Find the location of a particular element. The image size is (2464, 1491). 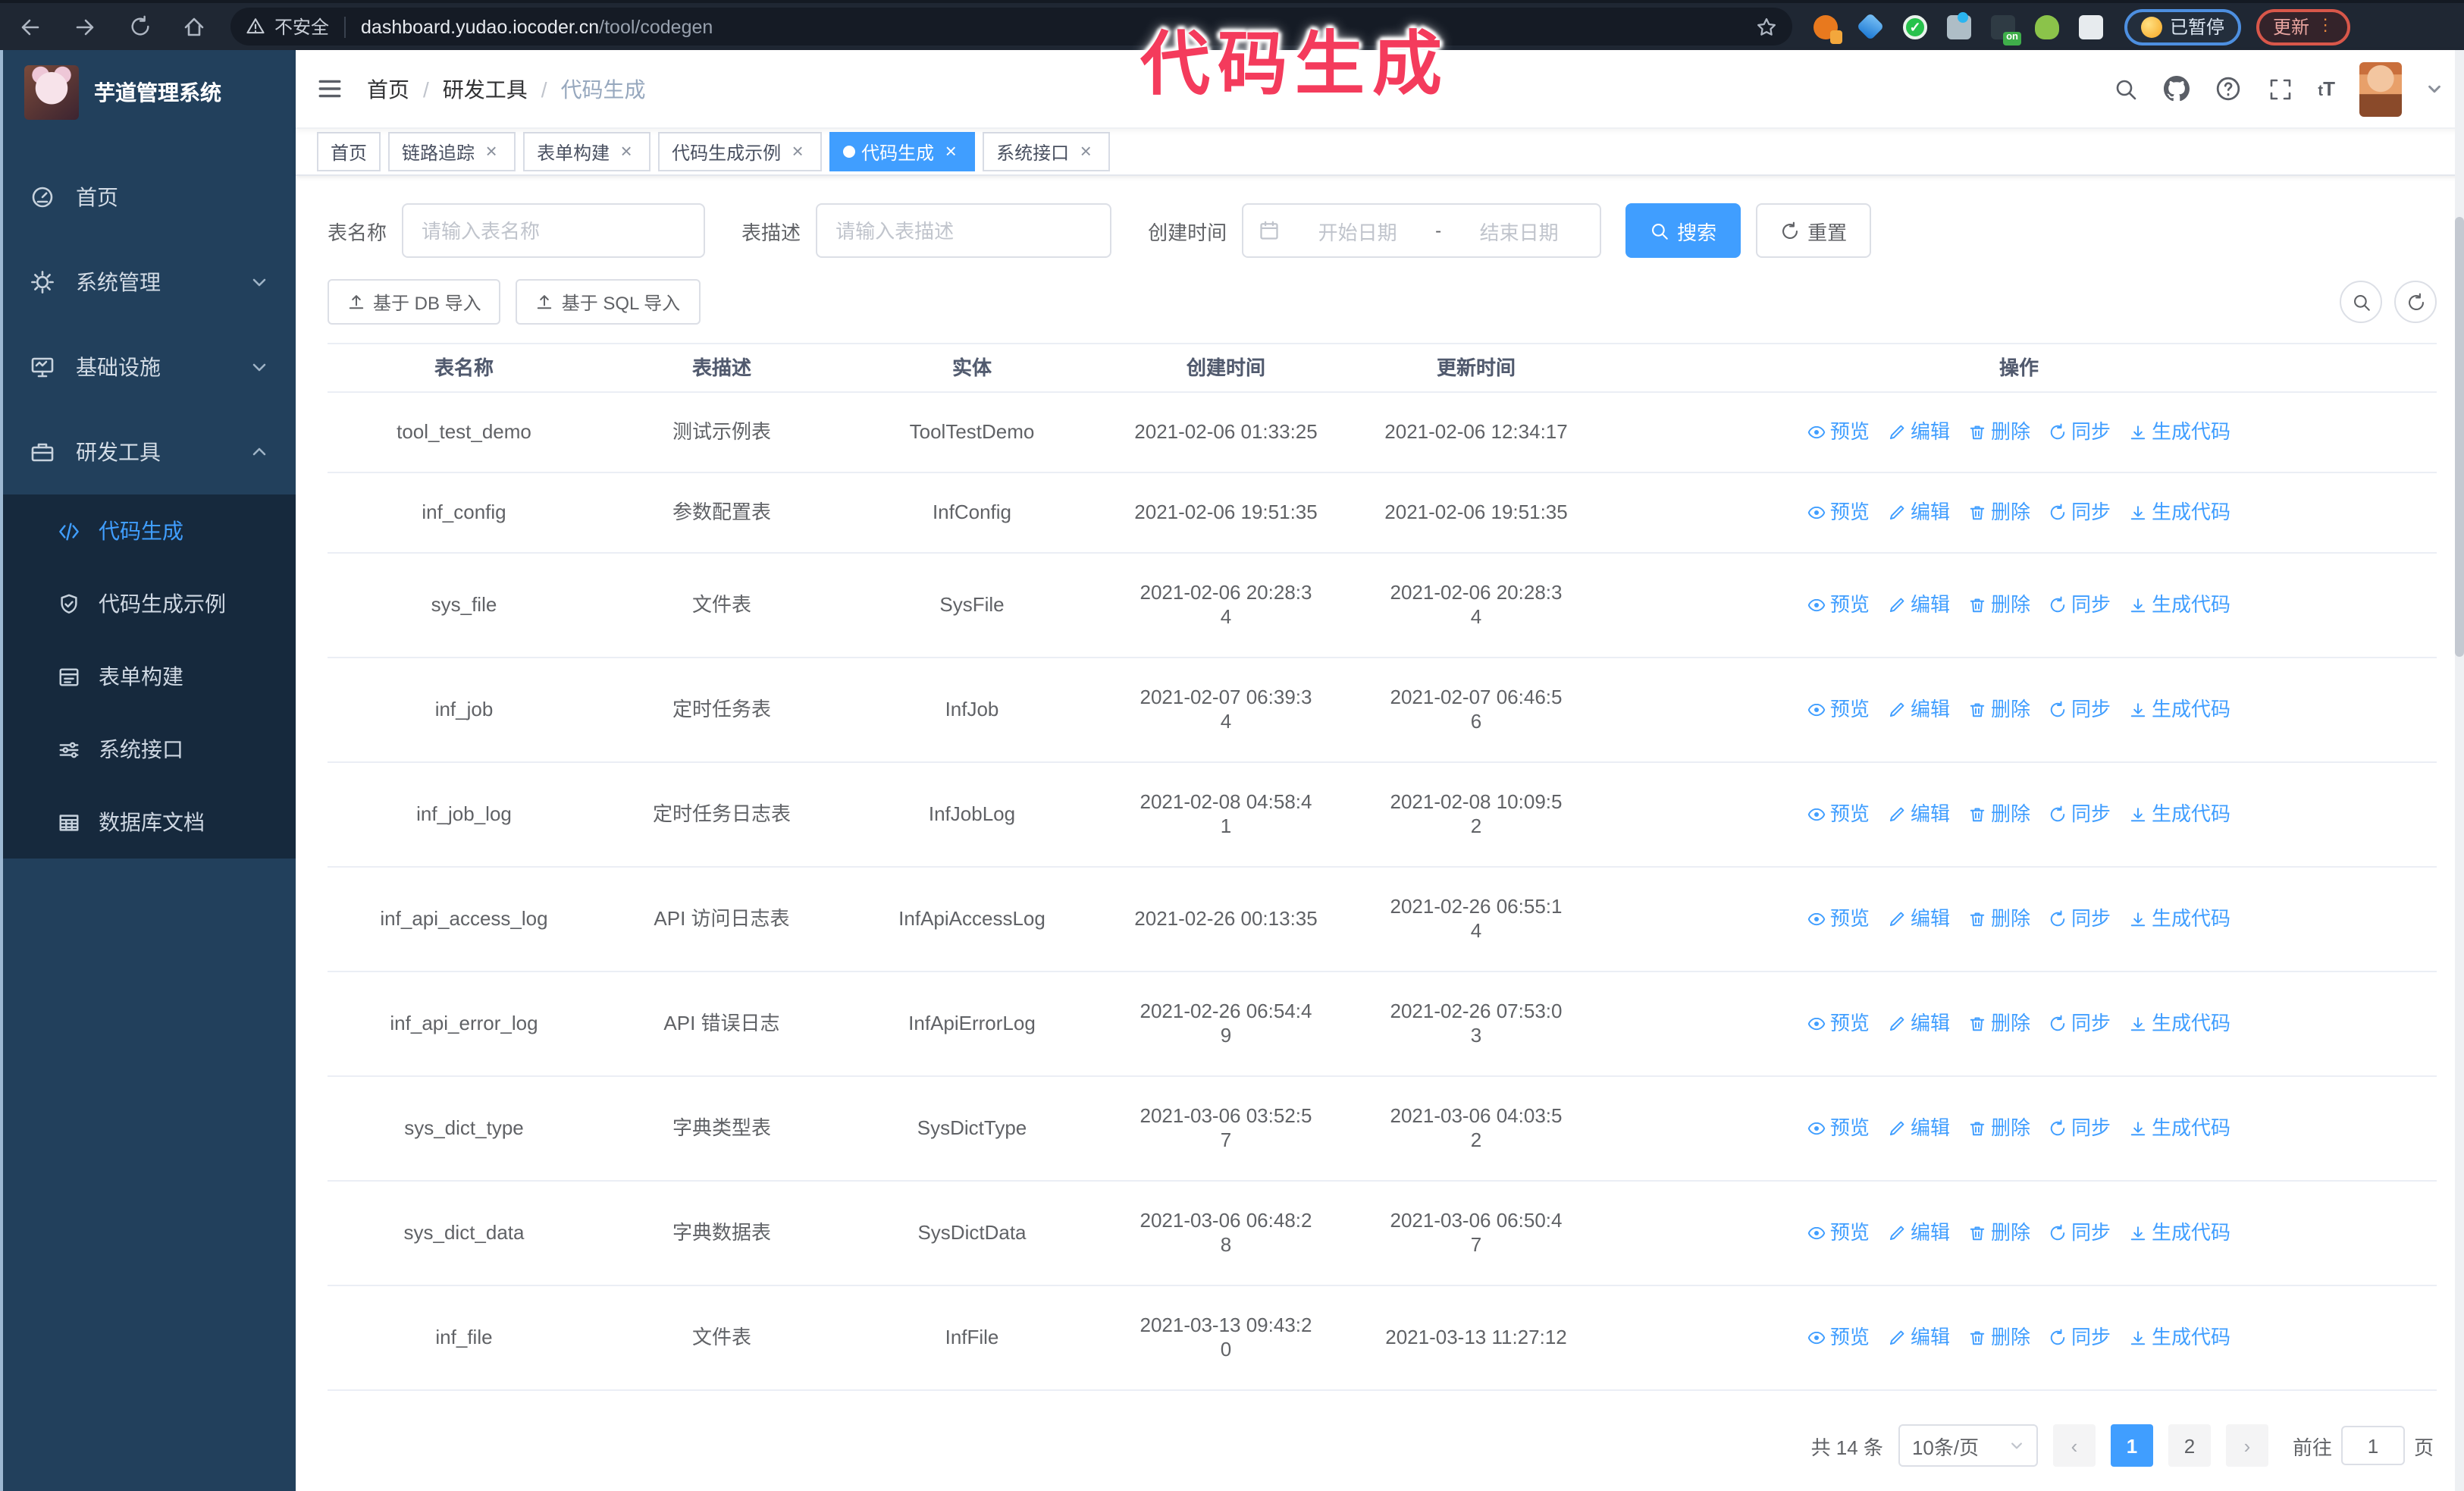

fullscreen-icon is located at coordinates (2280, 88).